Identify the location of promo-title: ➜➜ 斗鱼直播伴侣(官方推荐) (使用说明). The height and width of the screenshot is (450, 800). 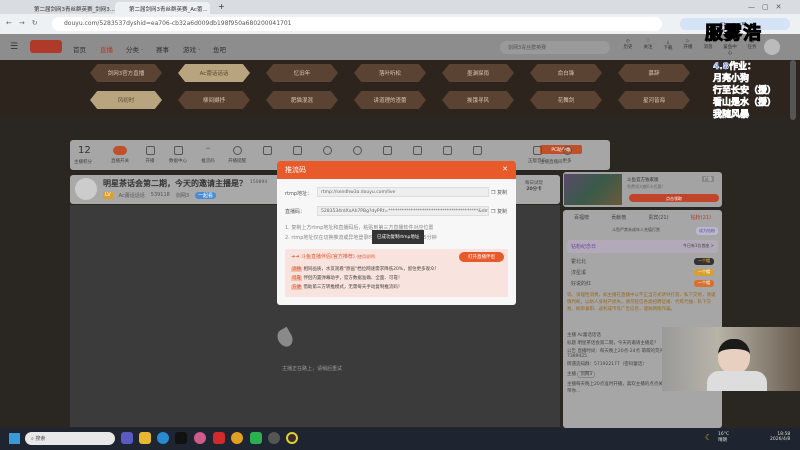
(333, 257).